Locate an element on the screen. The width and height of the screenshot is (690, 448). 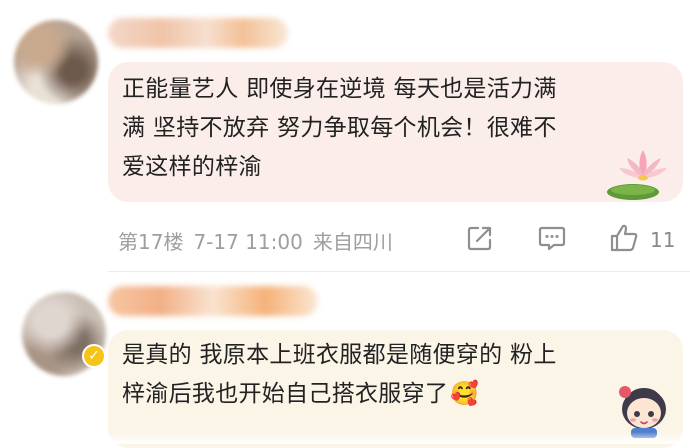
thumbs-up-icon is located at coordinates (624, 238).